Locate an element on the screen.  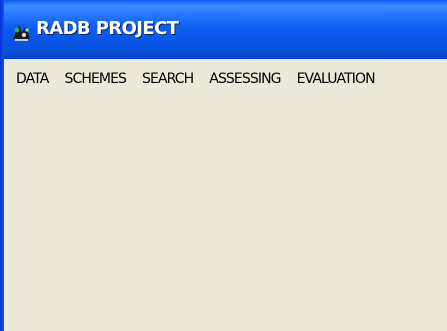
menu-bar: DATA SCHEMES SEARCH ASSESSING EVALUATION is located at coordinates (225, 79).